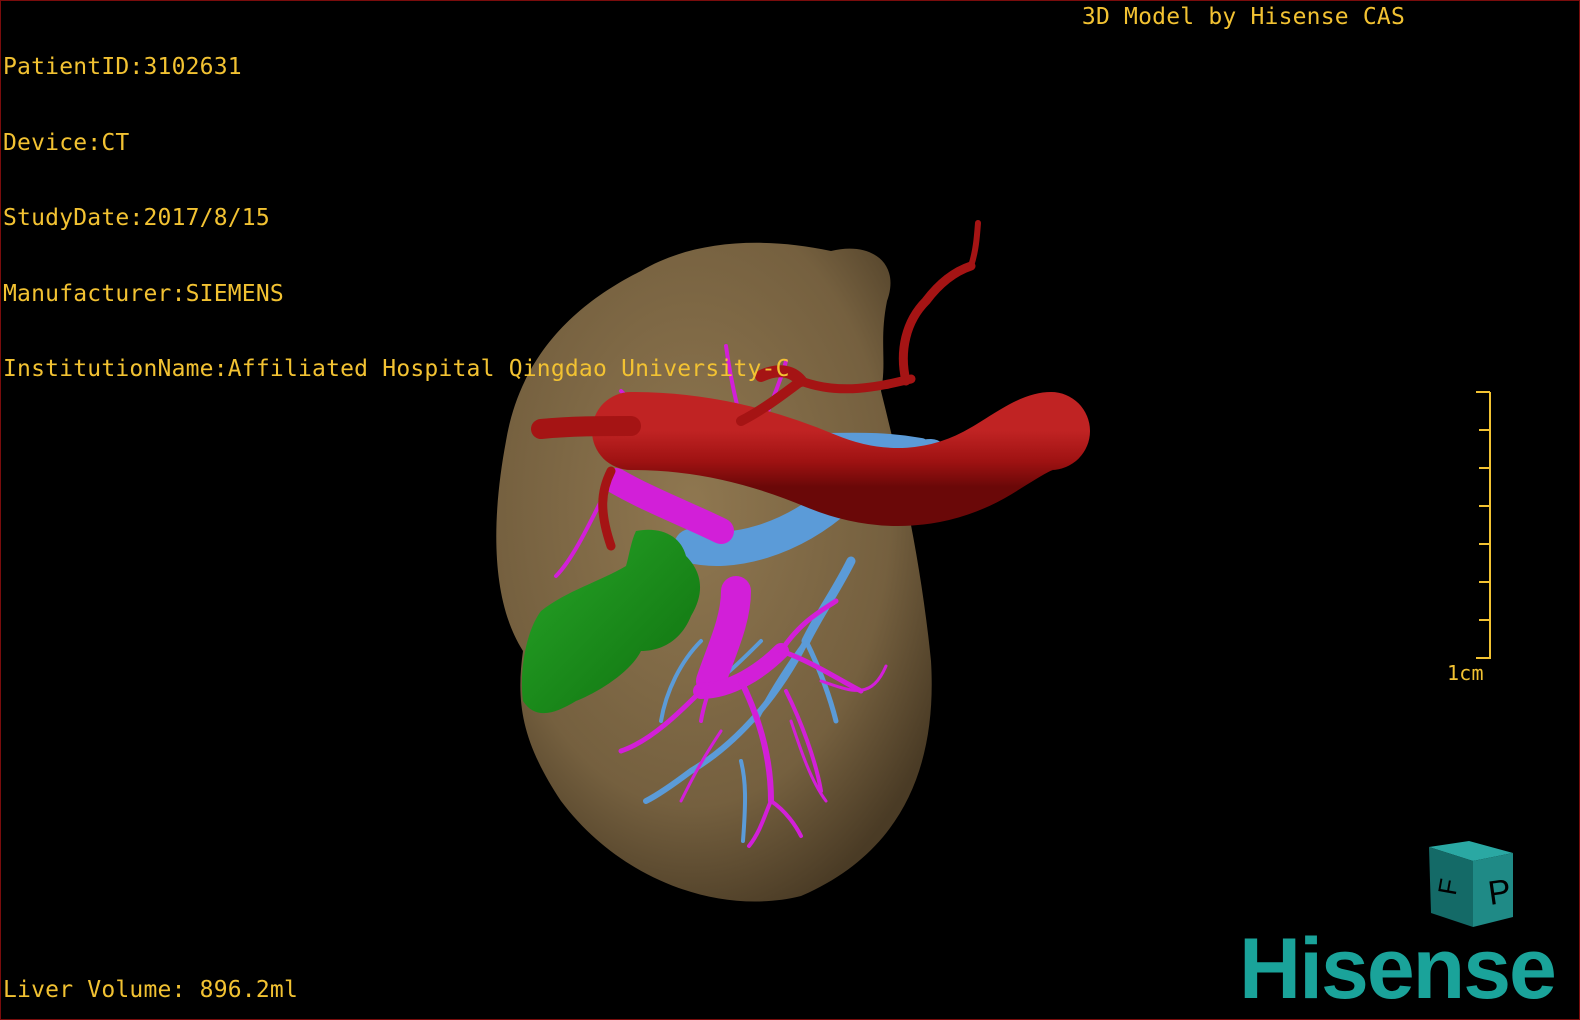 The width and height of the screenshot is (1580, 1020). I want to click on scale-bar-label: 1cm, so click(1465, 673).